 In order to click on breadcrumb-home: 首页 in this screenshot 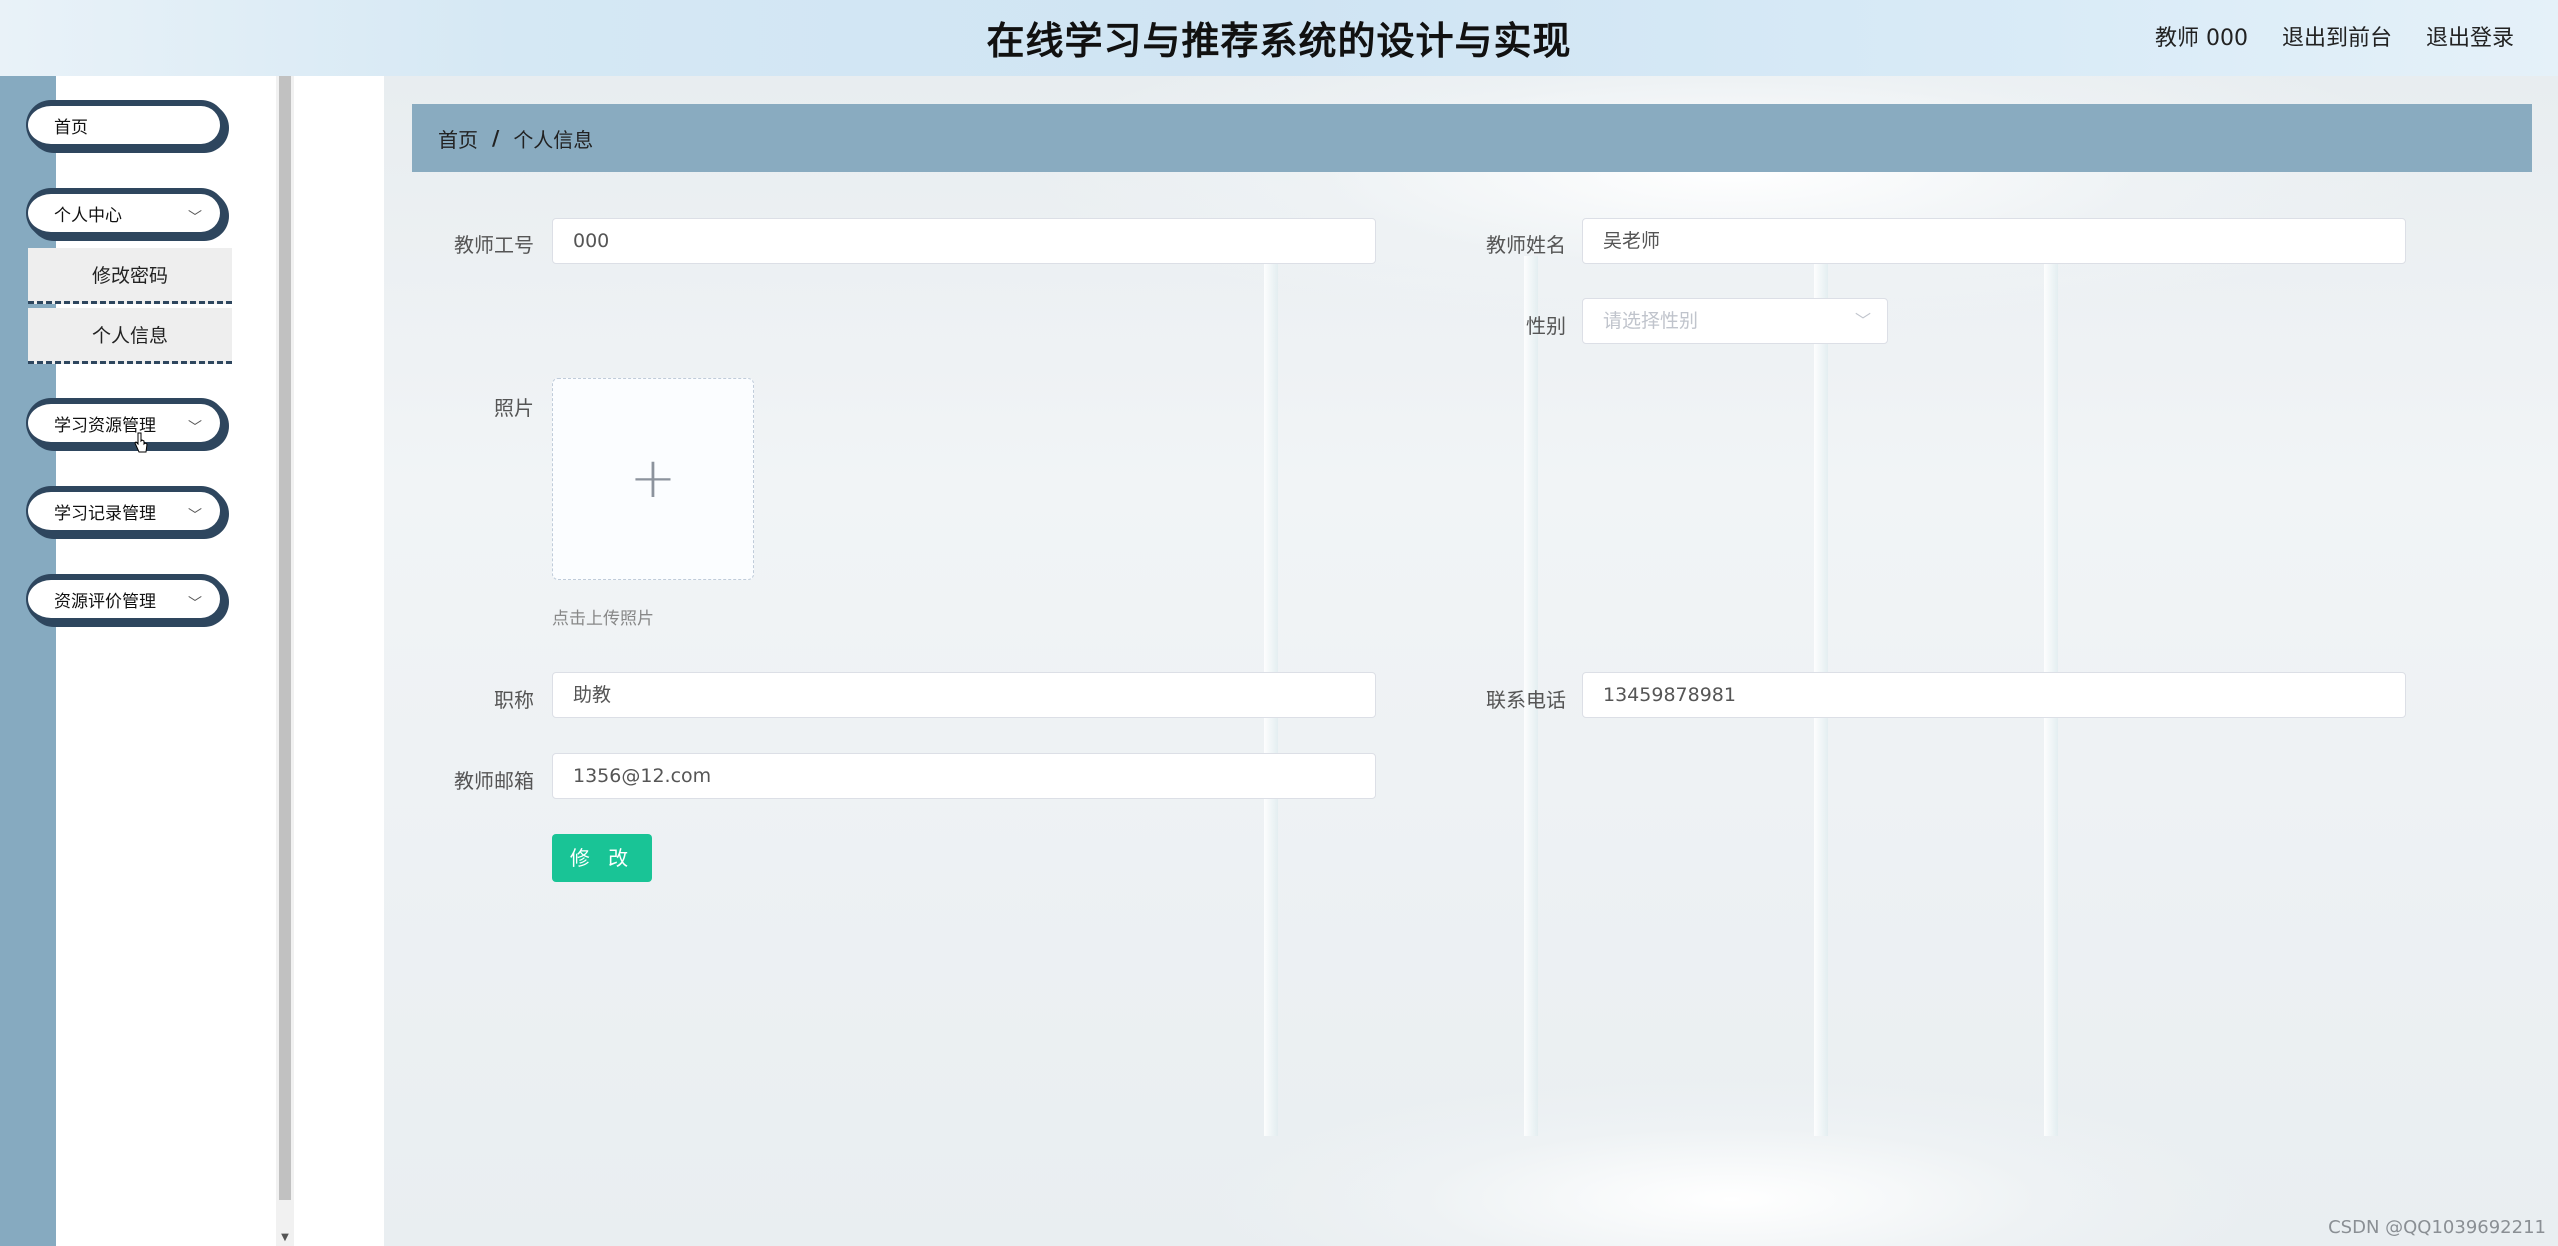, I will do `click(458, 138)`.